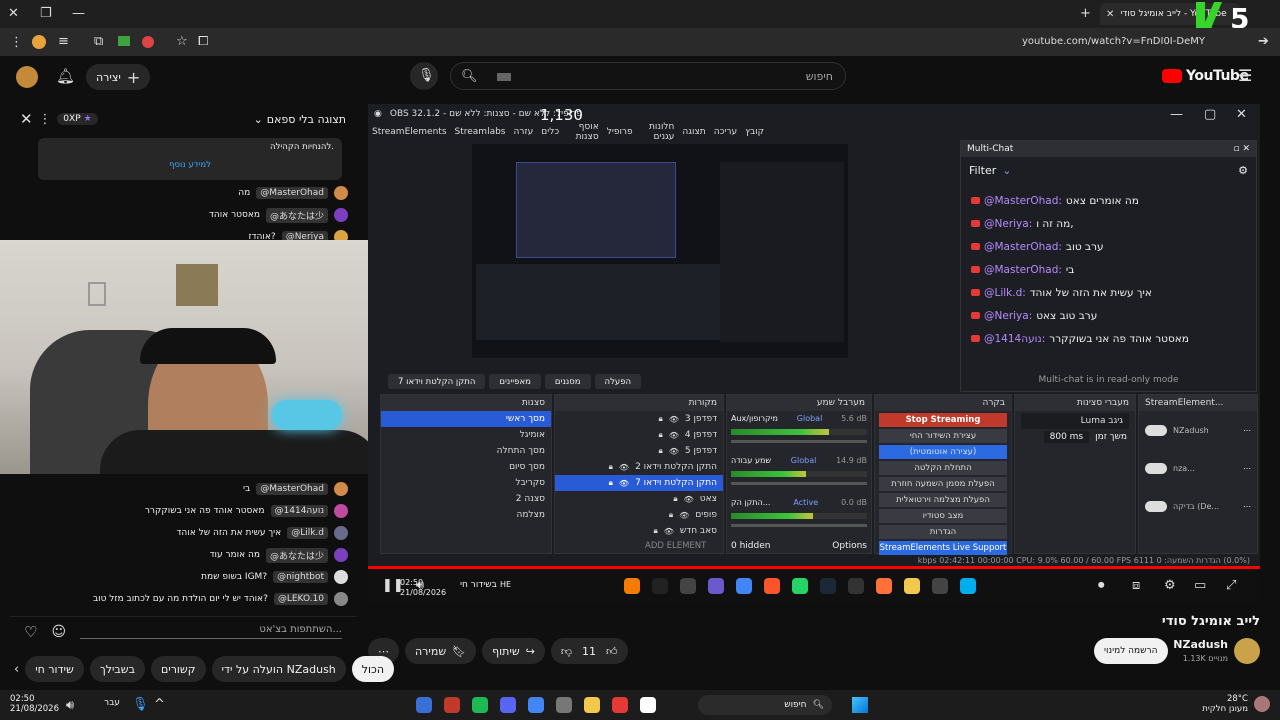 Image resolution: width=1280 pixels, height=720 pixels. What do you see at coordinates (466, 419) in the screenshot?
I see `scene-item: מסך ראשי` at bounding box center [466, 419].